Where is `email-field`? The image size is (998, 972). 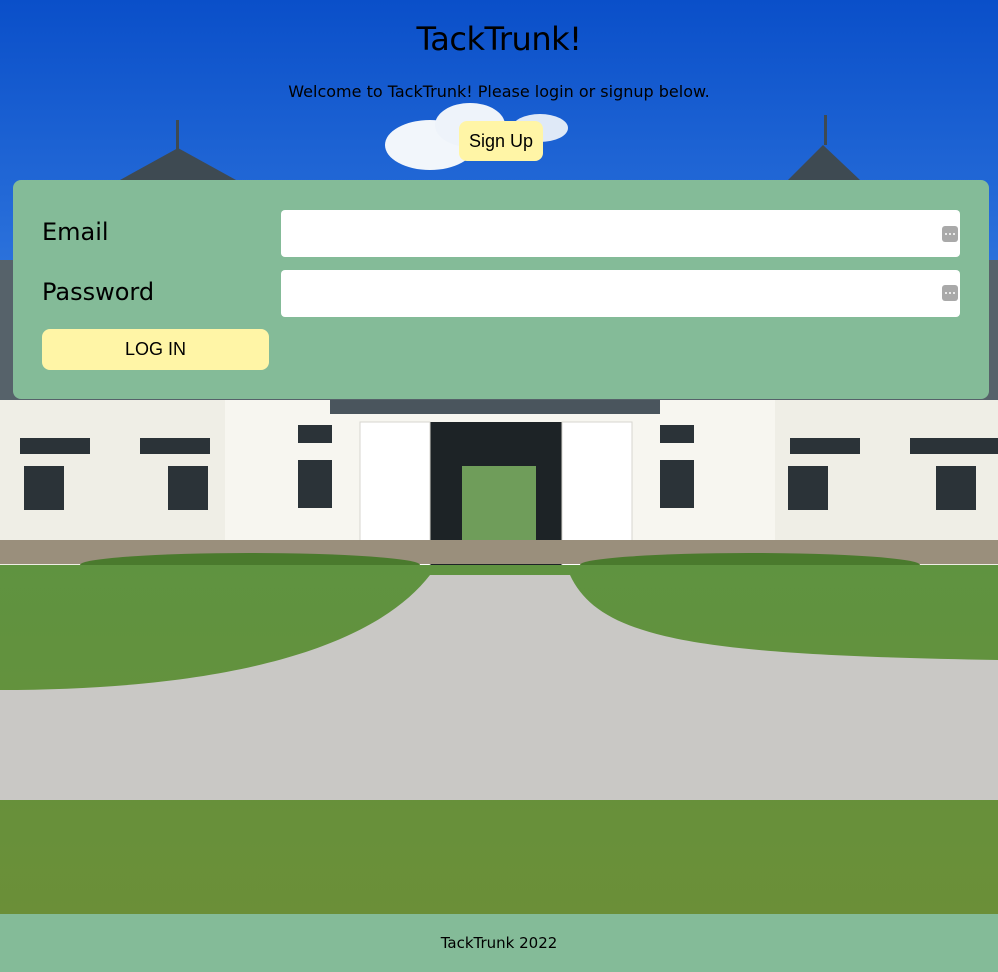 email-field is located at coordinates (620, 233).